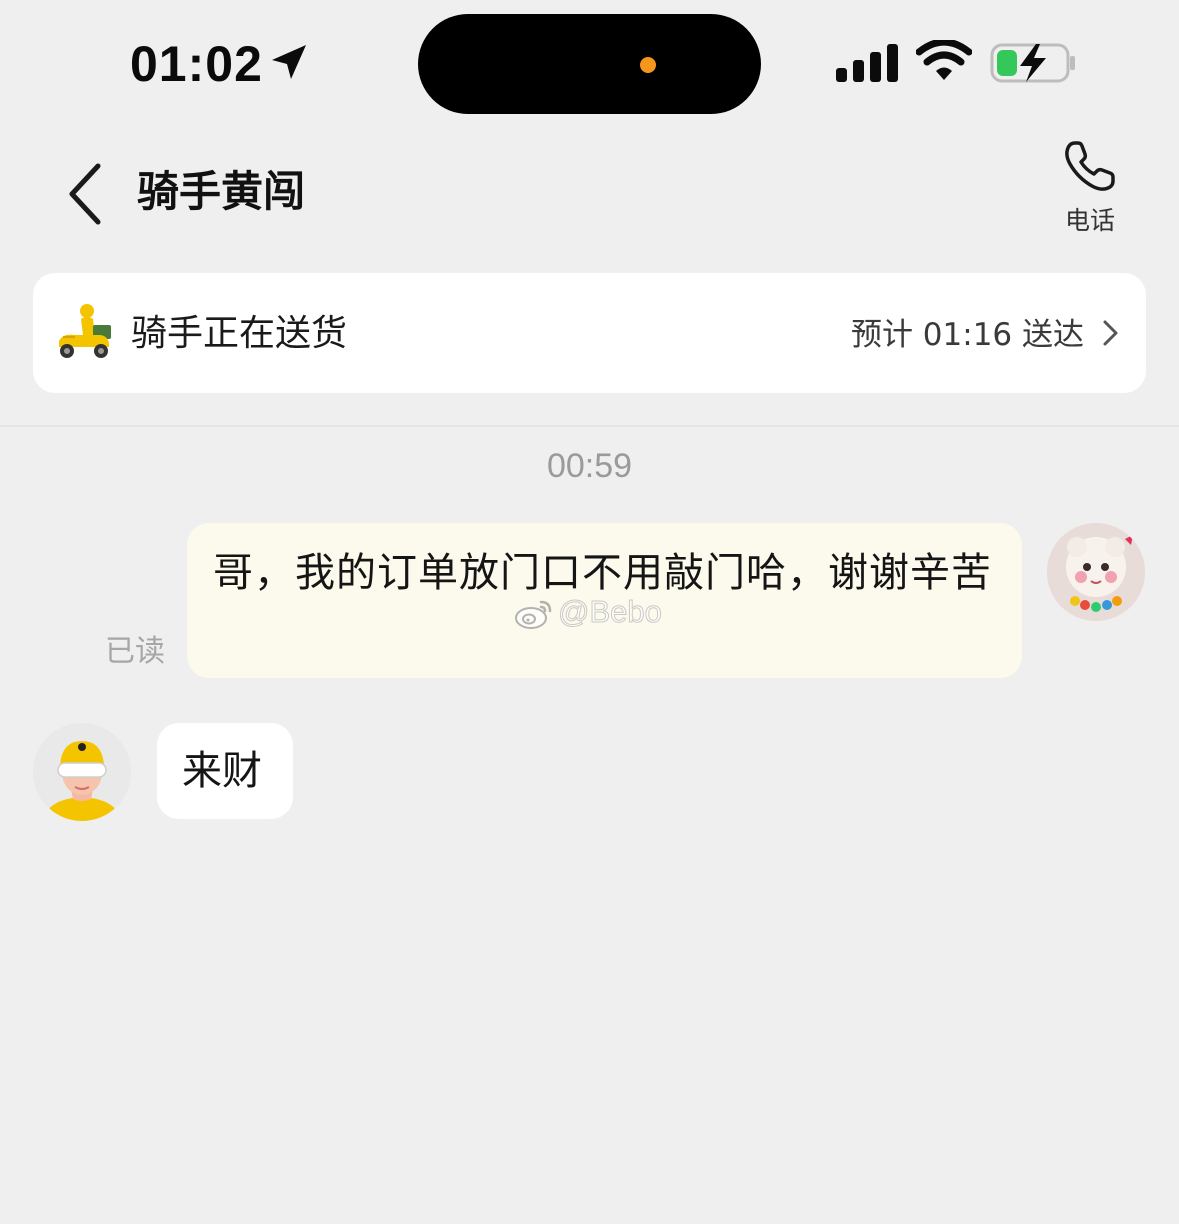  I want to click on scooter-rider-icon, so click(85, 331).